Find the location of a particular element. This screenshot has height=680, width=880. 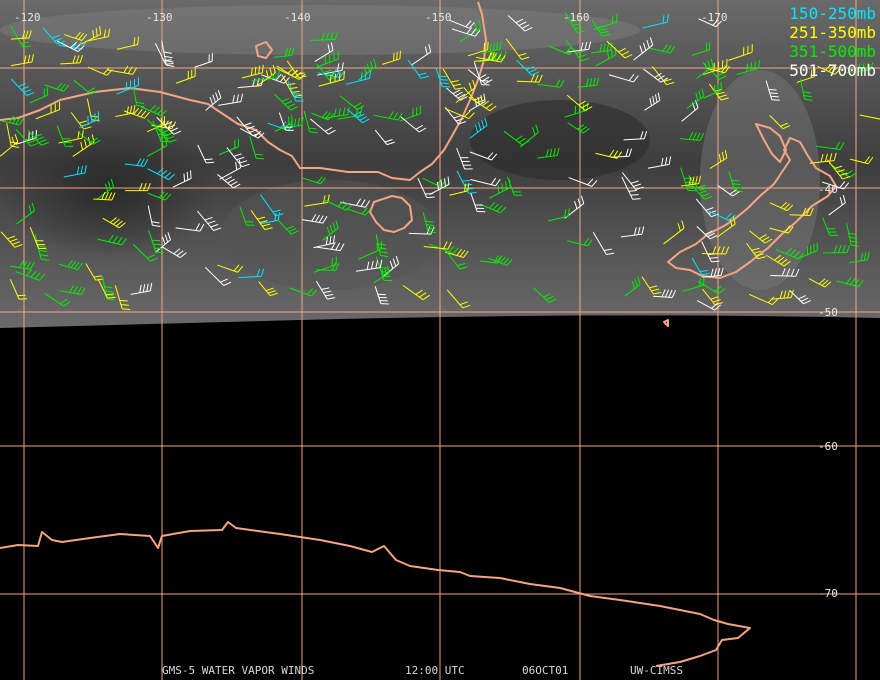

longitude-label: -120 is located at coordinates (27, 17).